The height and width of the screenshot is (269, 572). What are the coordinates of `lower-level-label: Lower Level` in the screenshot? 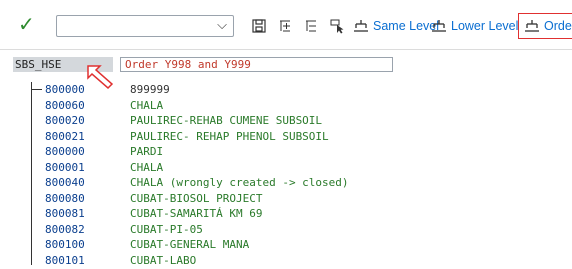 It's located at (485, 26).